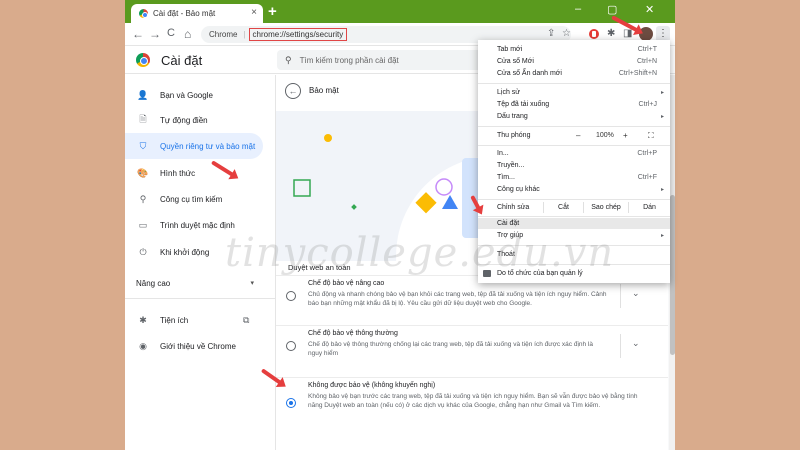 The width and height of the screenshot is (800, 450). I want to click on menu-item-downloads: Tệp đã tải xuống Ctrl+J, so click(574, 104).